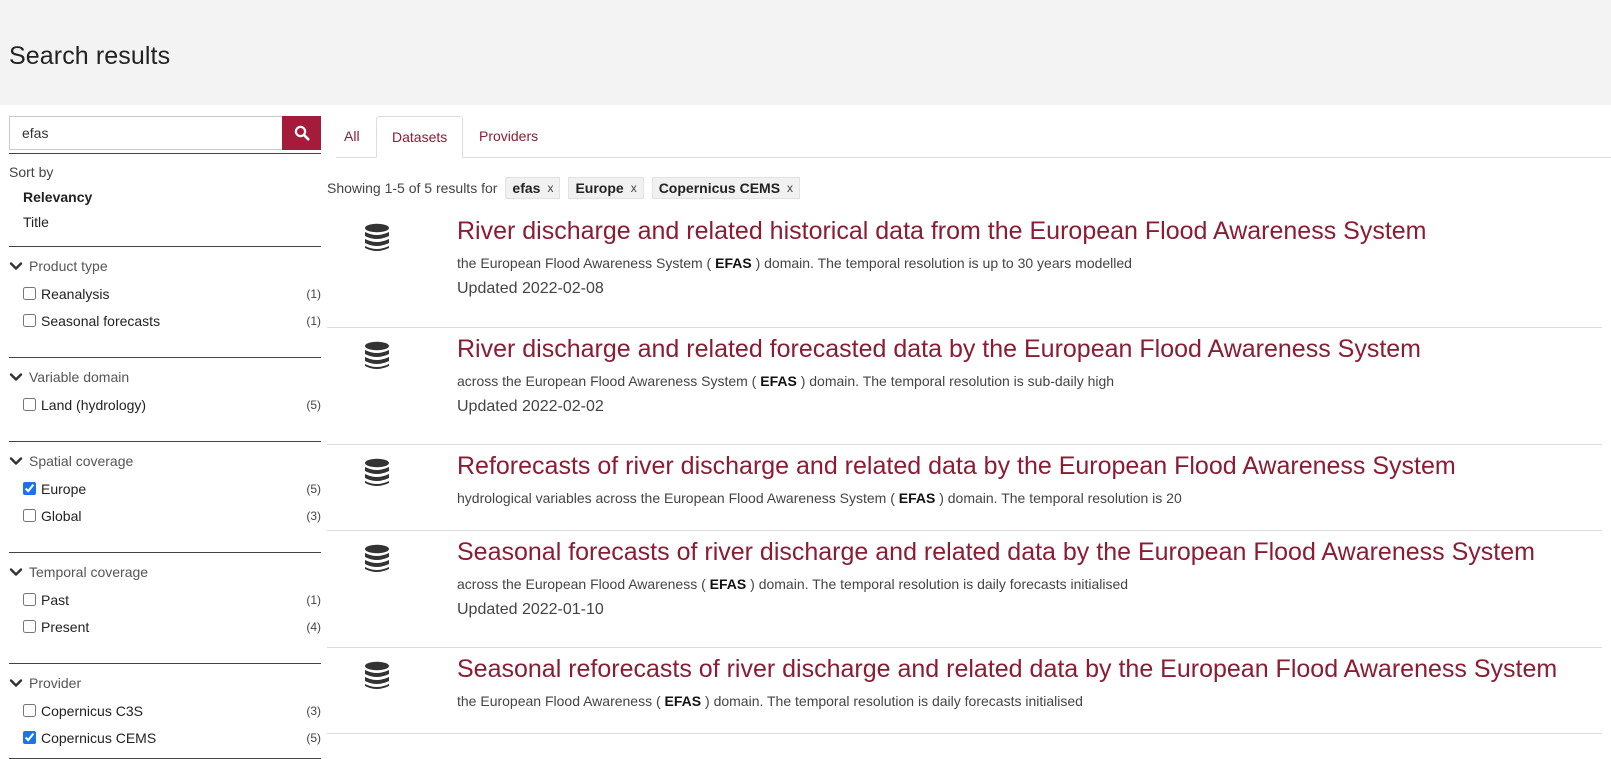  I want to click on facet-title-label: Spatial coverage, so click(81, 461).